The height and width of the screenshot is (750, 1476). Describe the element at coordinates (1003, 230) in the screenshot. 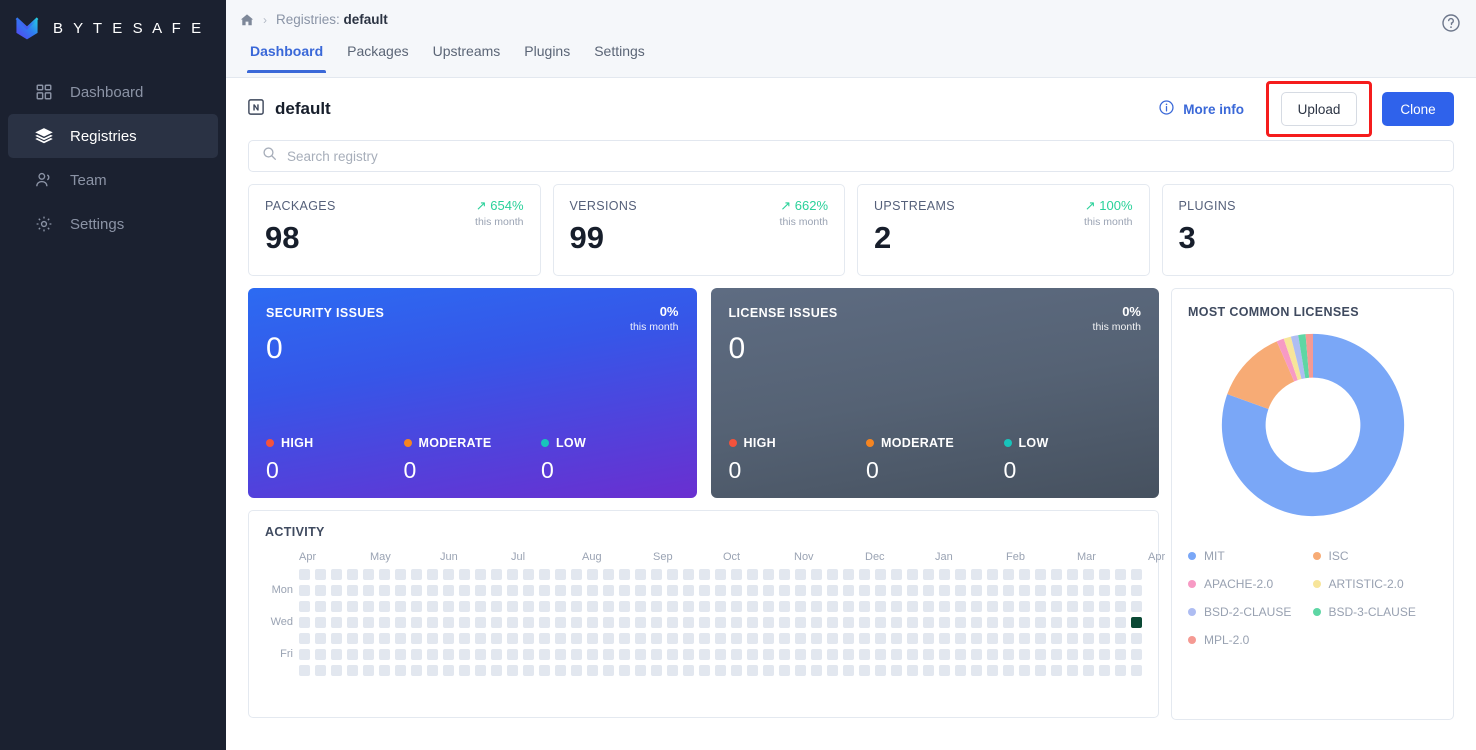

I see `stat-card-upstreams: UPSTREAMS 2 ↗ 100% this month` at that location.